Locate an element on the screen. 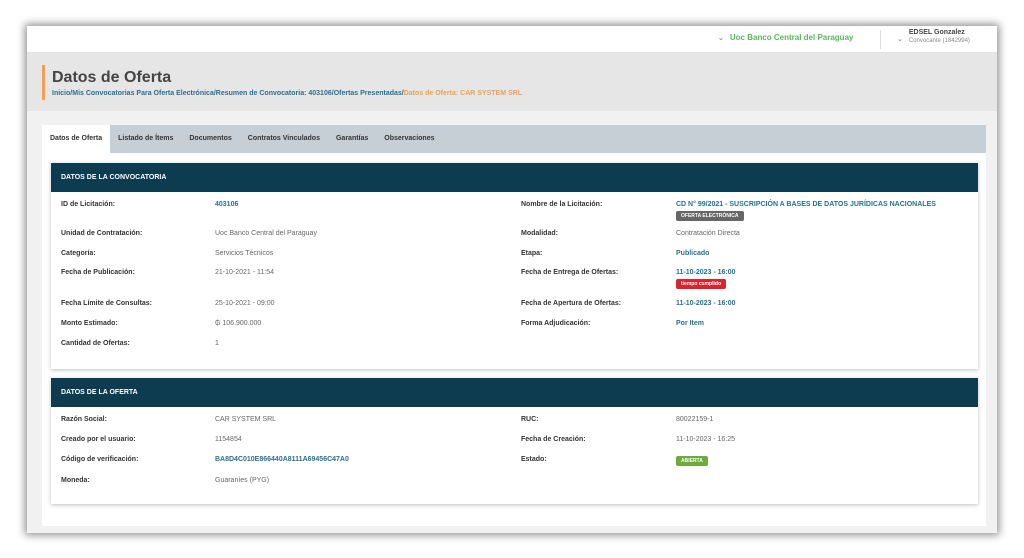 The height and width of the screenshot is (558, 1024). tab-listado-de-items: Listado de Ítems is located at coordinates (145, 139).